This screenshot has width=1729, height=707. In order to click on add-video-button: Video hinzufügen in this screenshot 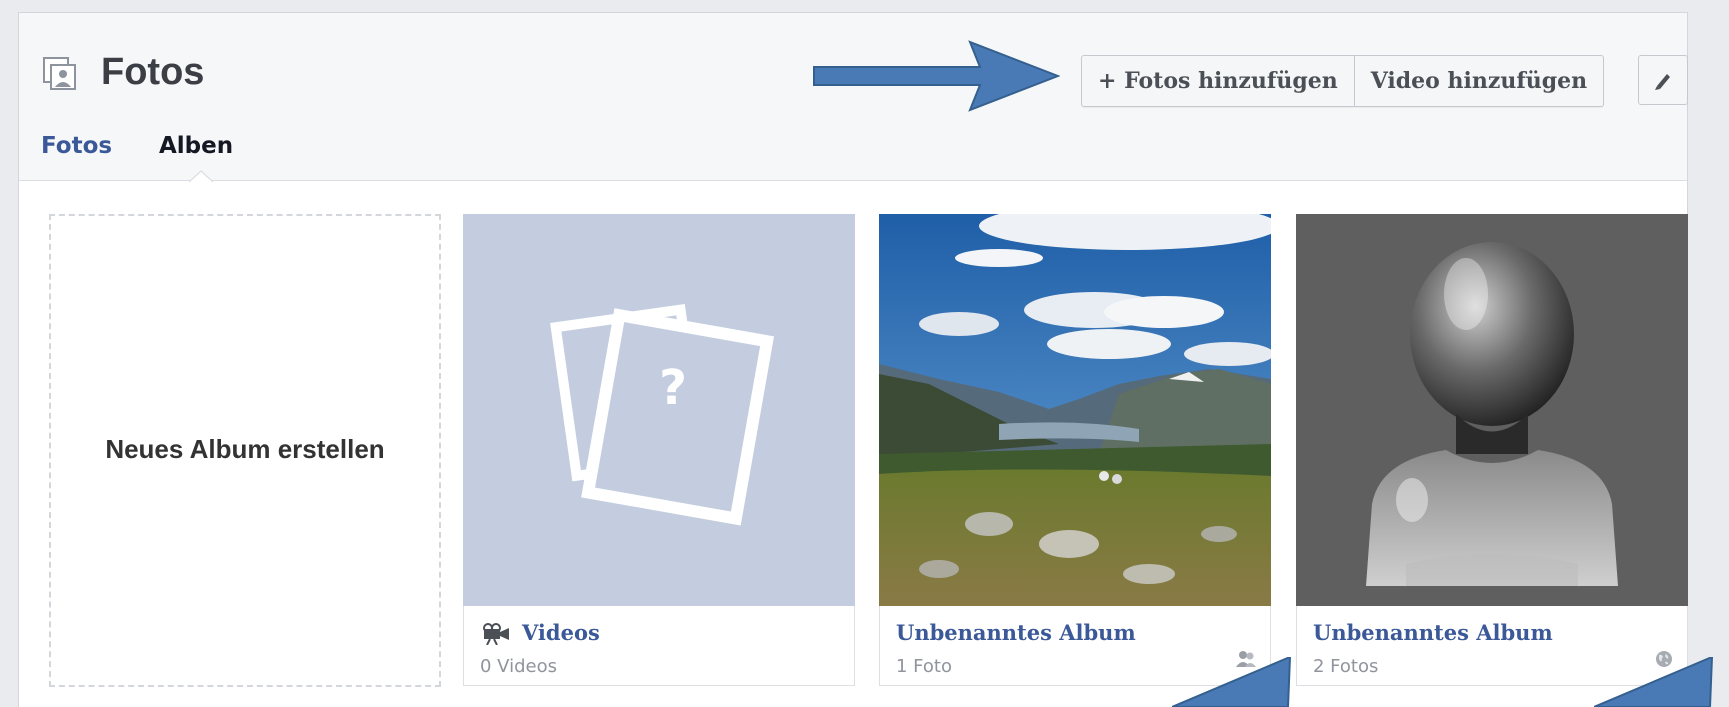, I will do `click(1479, 81)`.